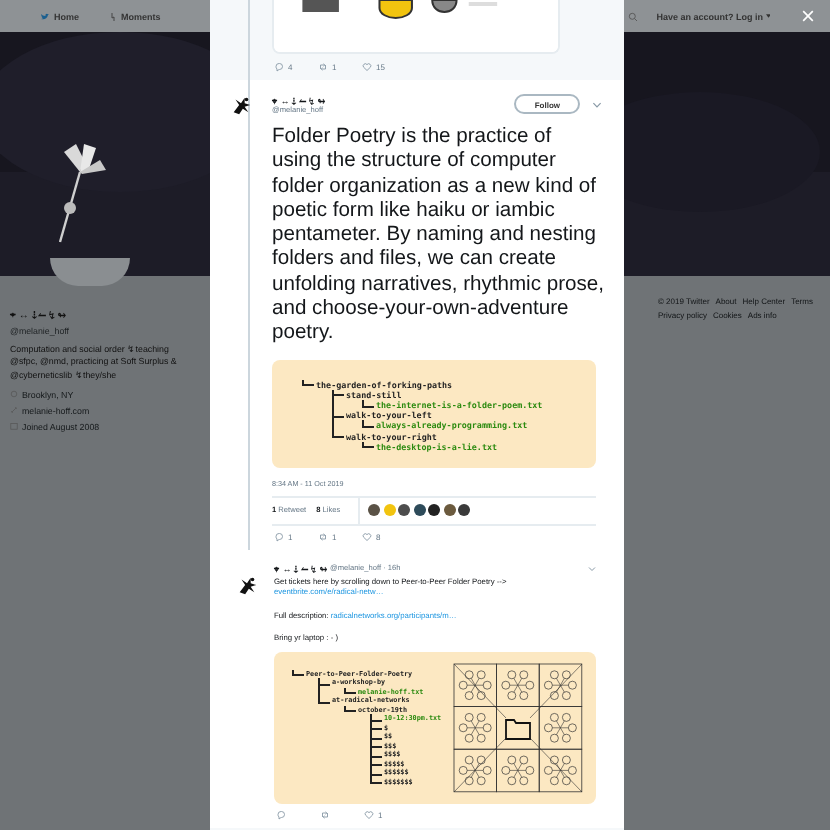 The width and height of the screenshot is (830, 830). I want to click on tweet-text: Folder Poetry is the practice of using the structure of computer folder organization as a new kind of poetic form like haiku or iambic pentameter. By naming and nesting folders and files, we can create unfolding narratives, rhythmic prose, and choose-your-own-adventure poetry., so click(438, 237).